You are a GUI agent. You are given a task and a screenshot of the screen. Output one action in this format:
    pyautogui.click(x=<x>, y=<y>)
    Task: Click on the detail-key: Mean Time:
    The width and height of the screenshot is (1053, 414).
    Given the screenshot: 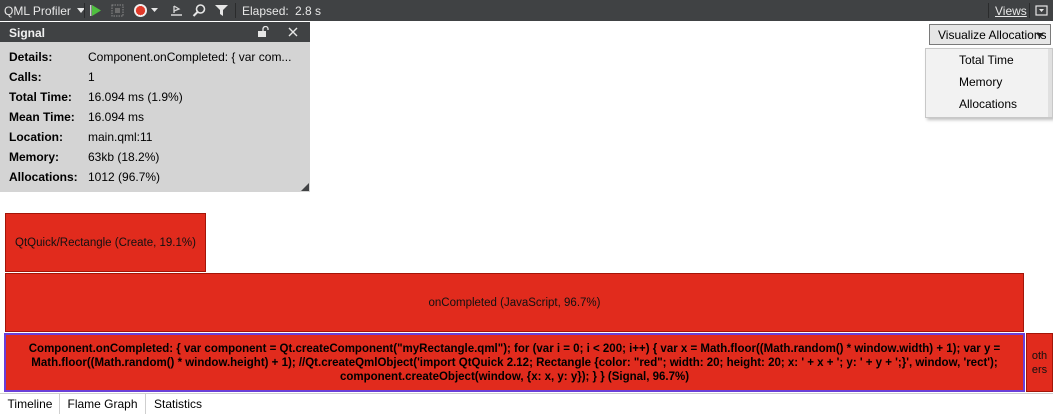 What is the action you would take?
    pyautogui.click(x=42, y=117)
    